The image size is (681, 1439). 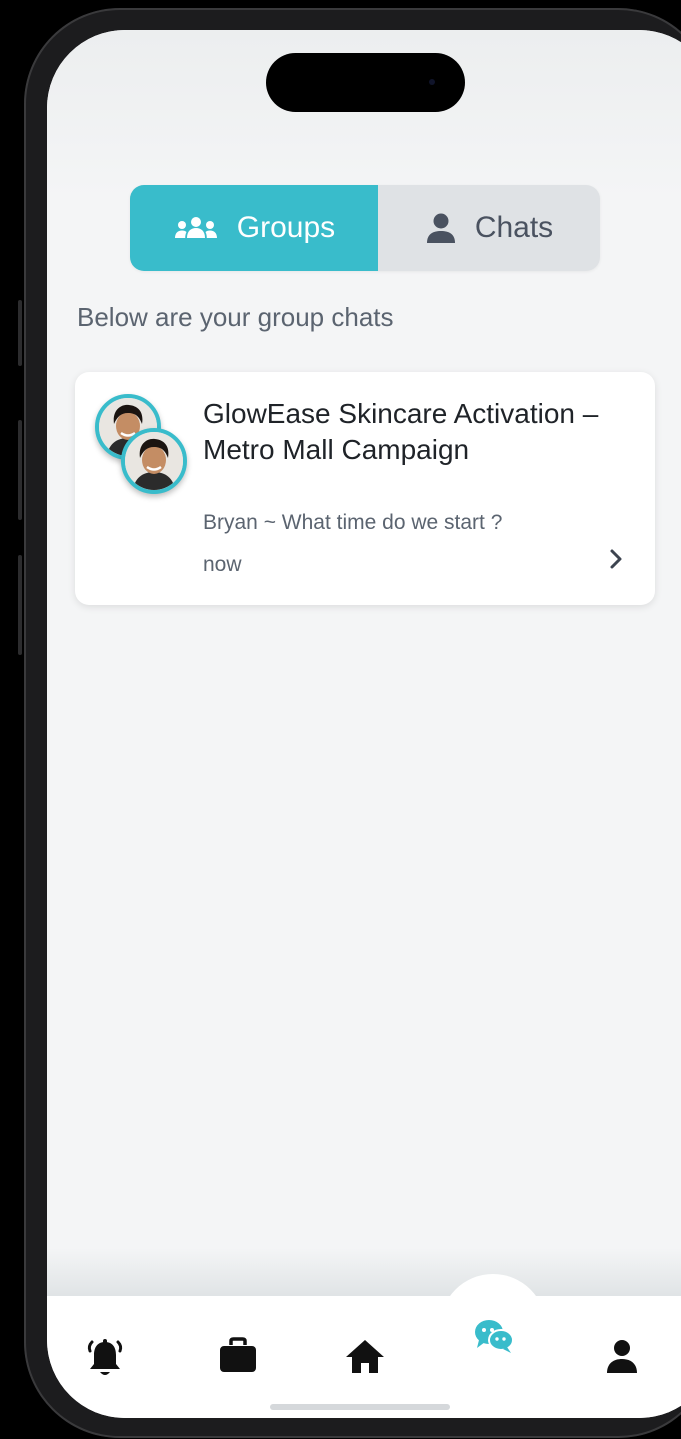 I want to click on page-subtitle: Below are your group chats, so click(x=235, y=317).